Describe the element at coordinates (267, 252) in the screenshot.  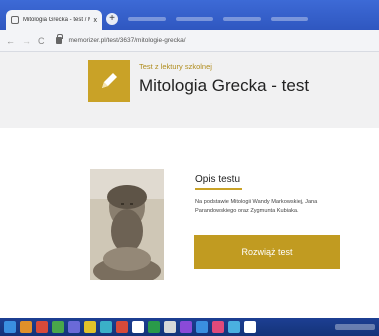
I see `start-test-button: Rozwiąż test` at that location.